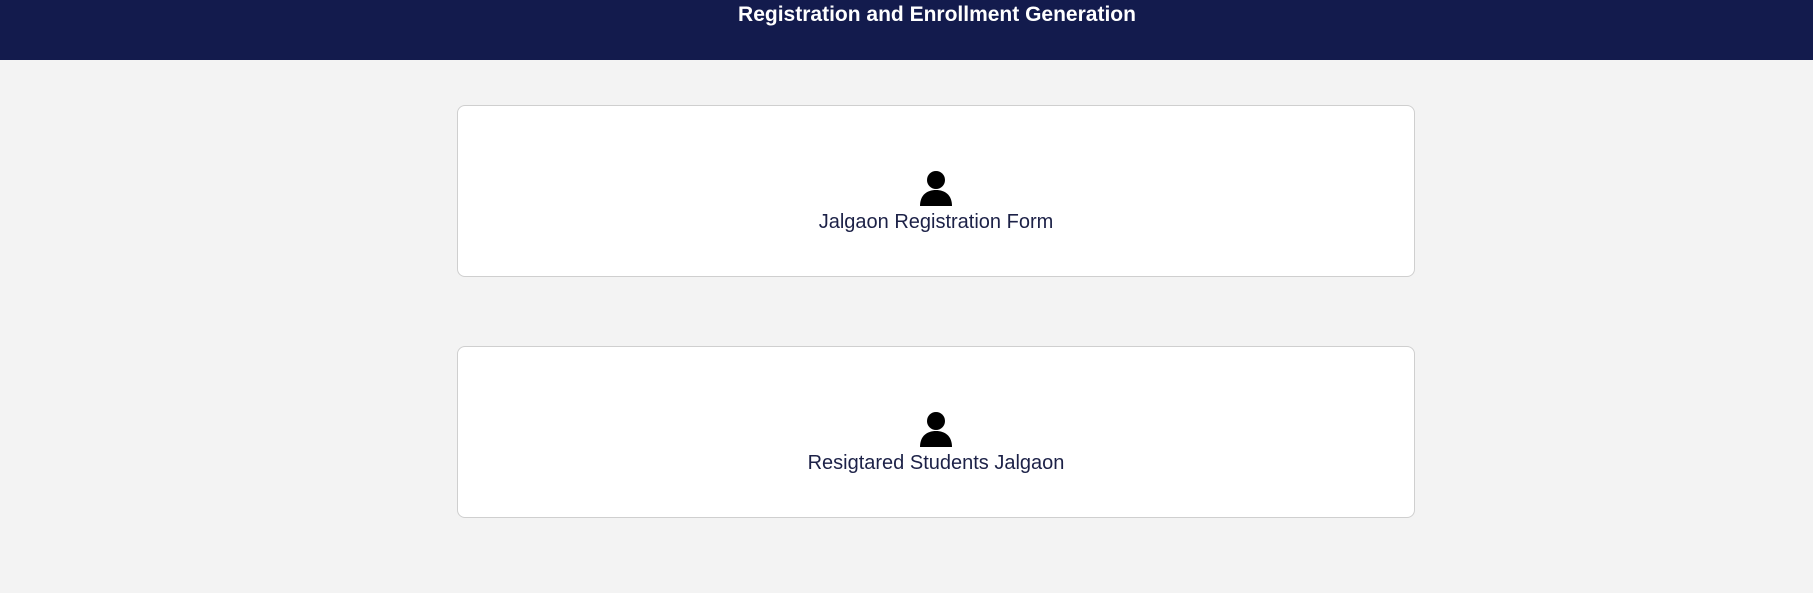 The width and height of the screenshot is (1813, 593). I want to click on card-label: Jalgaon Registration Form, so click(936, 222).